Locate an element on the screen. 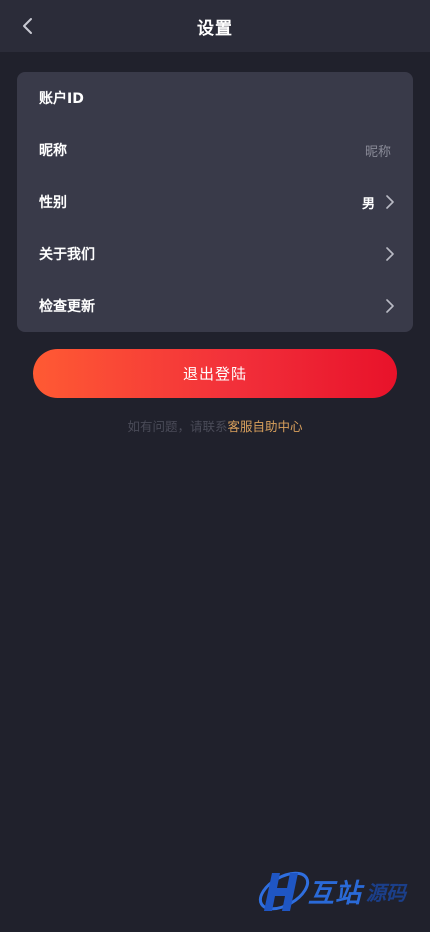  gender-label: 性别 is located at coordinates (53, 203).